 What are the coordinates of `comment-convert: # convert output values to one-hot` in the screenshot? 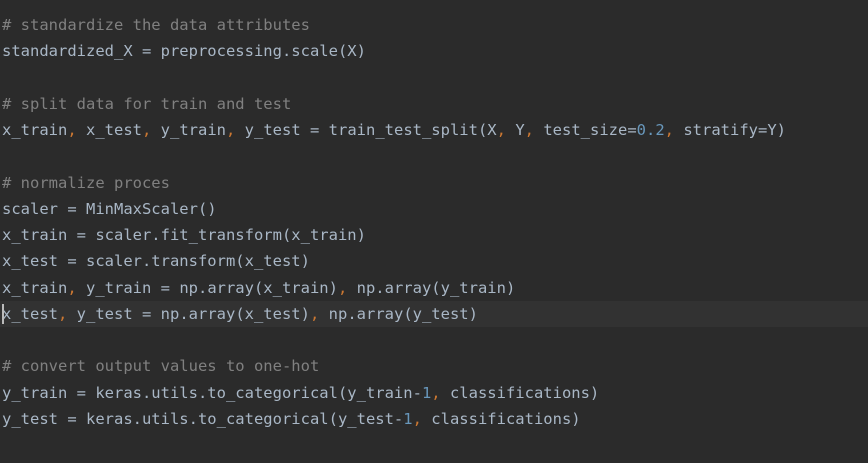 It's located at (161, 366).